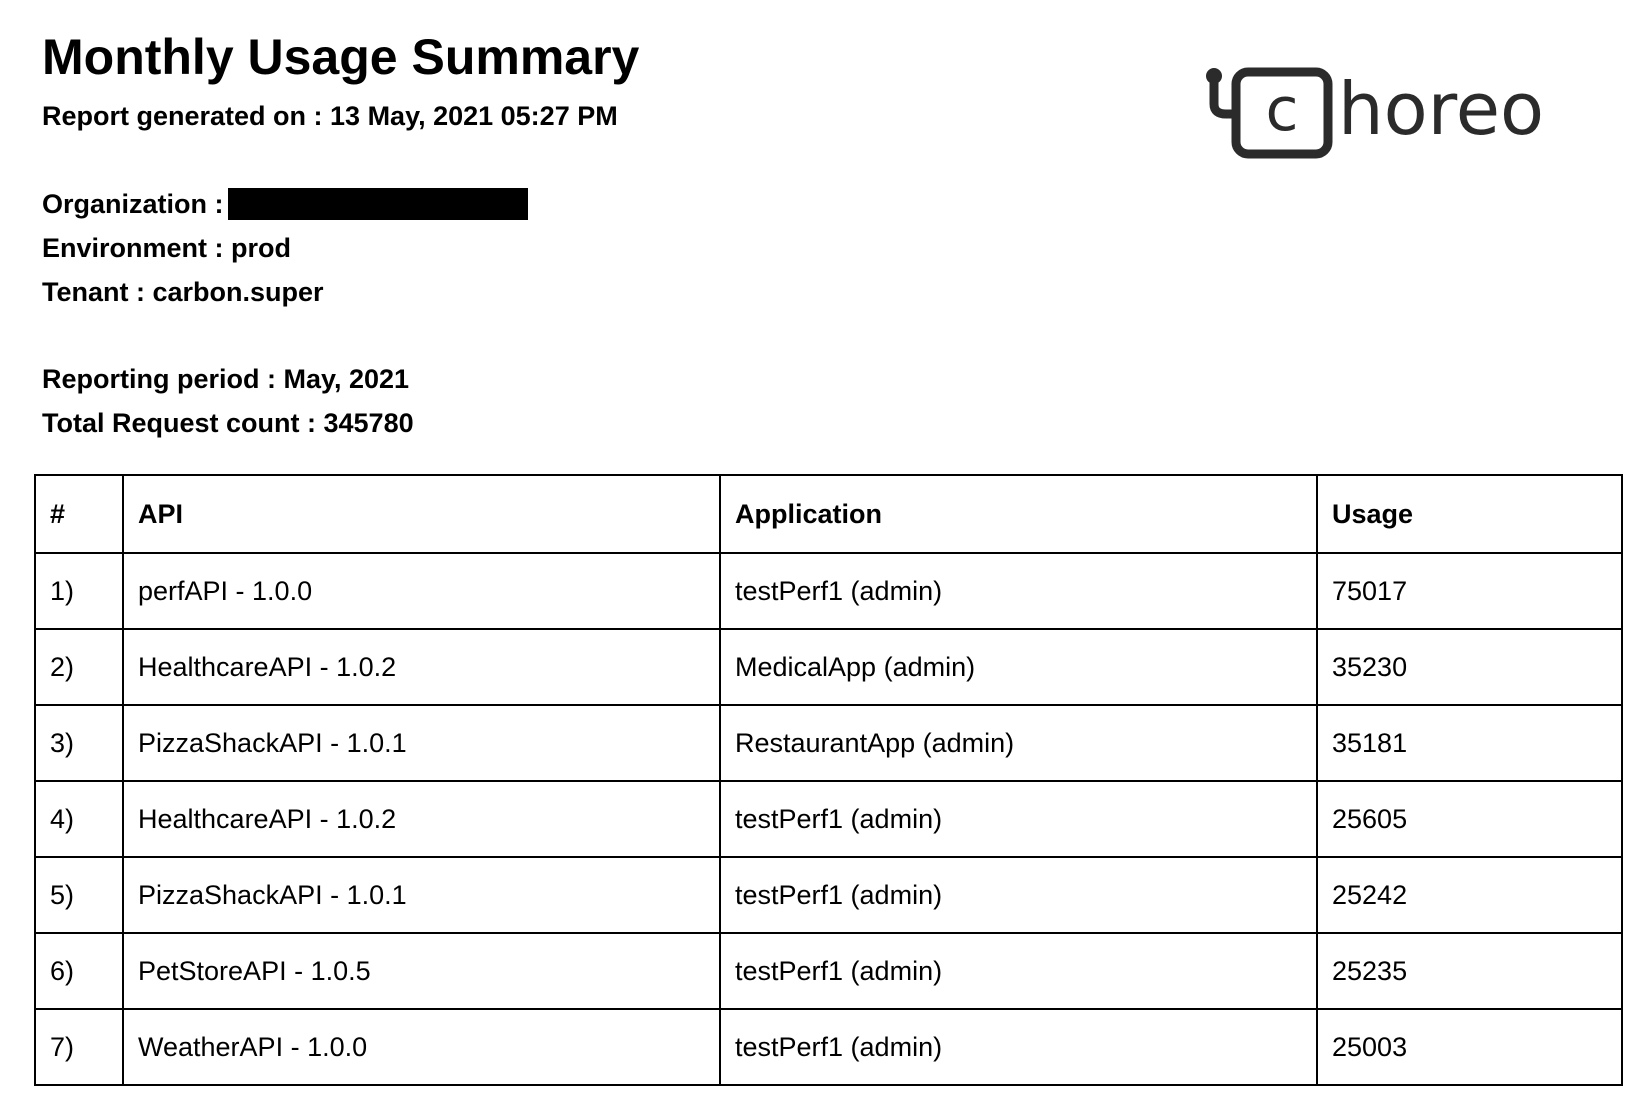  Describe the element at coordinates (137, 248) in the screenshot. I see `environment-label: Environment :` at that location.